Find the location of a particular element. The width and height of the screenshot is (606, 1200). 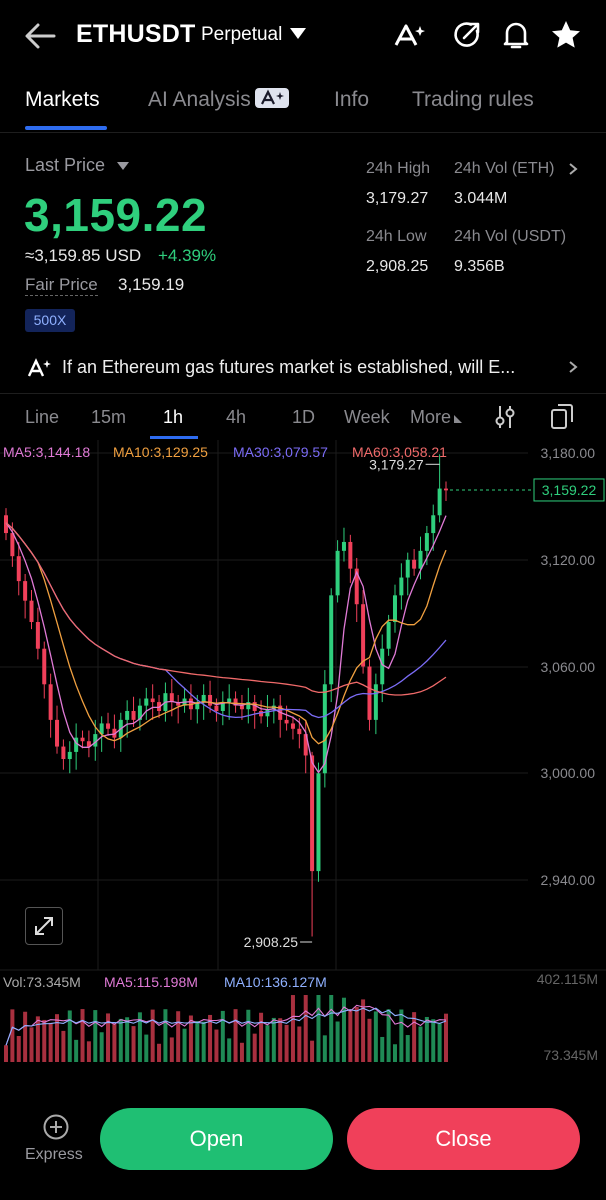

interval-1d: 1D is located at coordinates (303, 417).